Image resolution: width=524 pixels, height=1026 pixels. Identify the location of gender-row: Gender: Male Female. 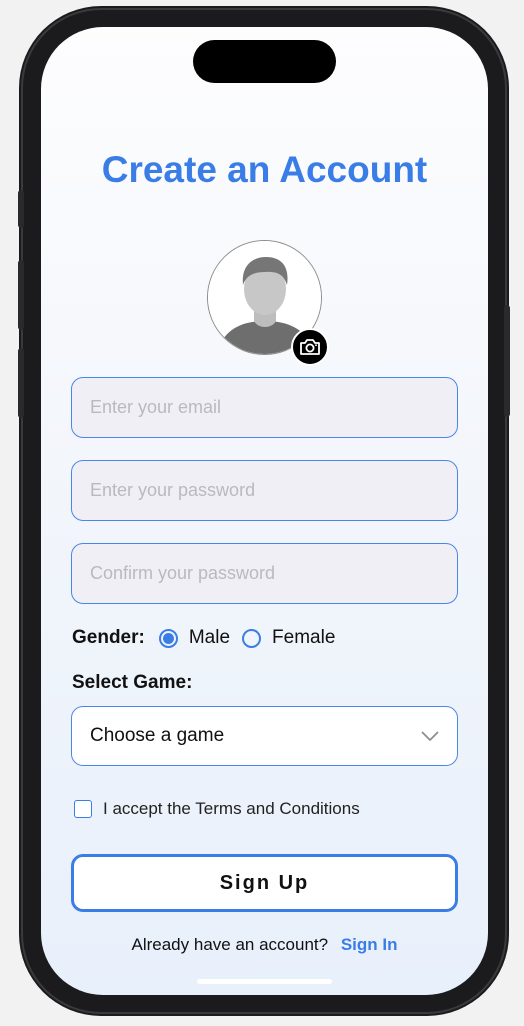
(209, 638).